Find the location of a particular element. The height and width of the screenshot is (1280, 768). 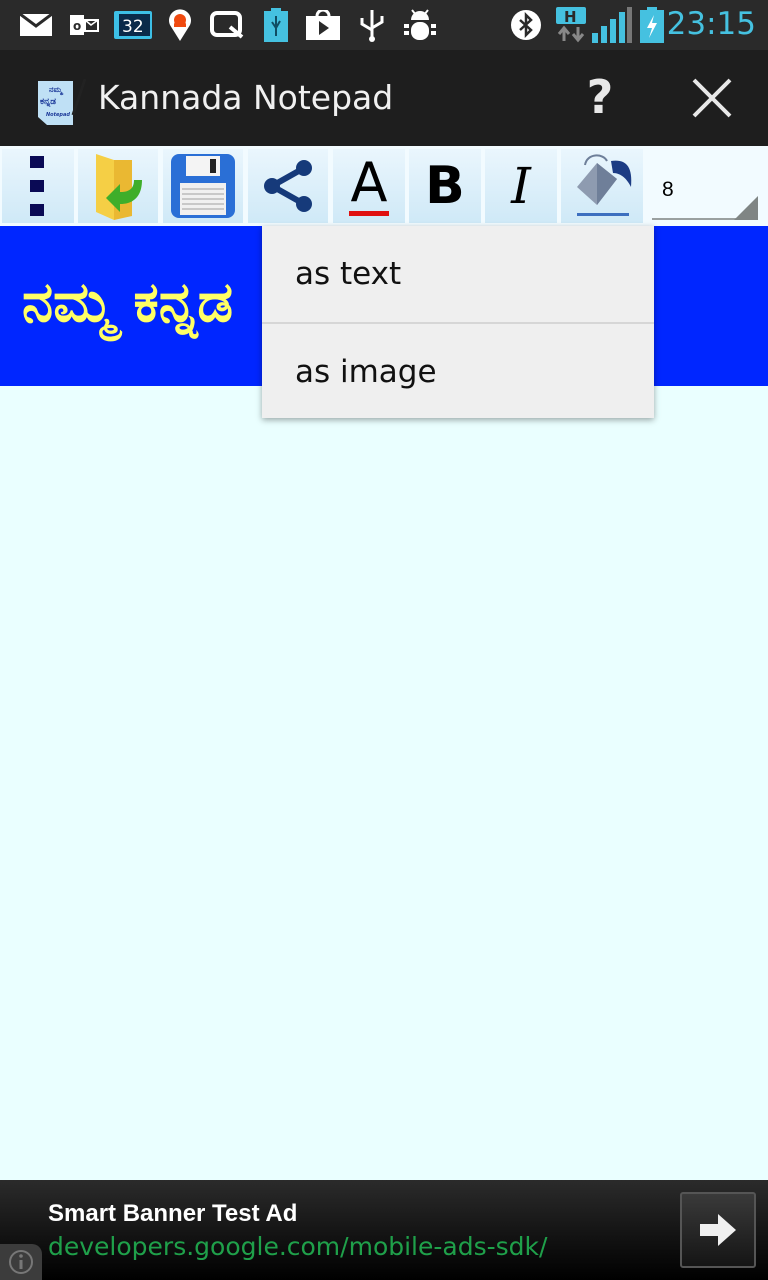

share-button is located at coordinates (288, 186).